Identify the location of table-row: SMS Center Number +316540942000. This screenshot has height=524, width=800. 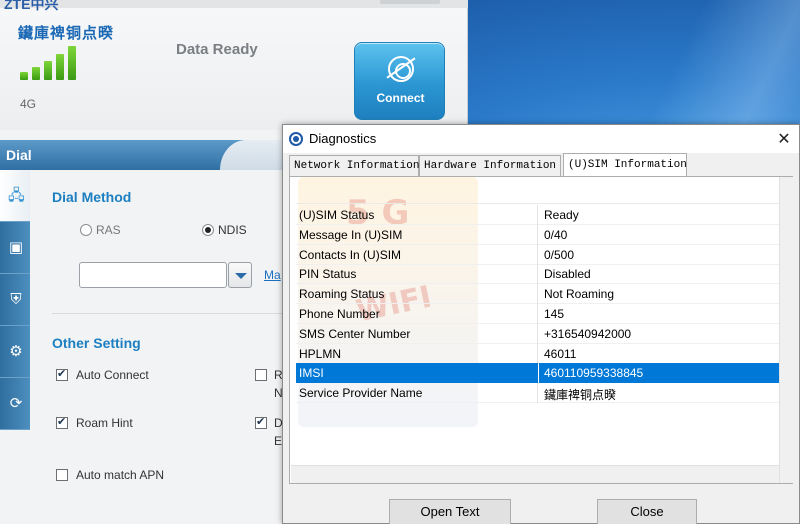
(538, 333).